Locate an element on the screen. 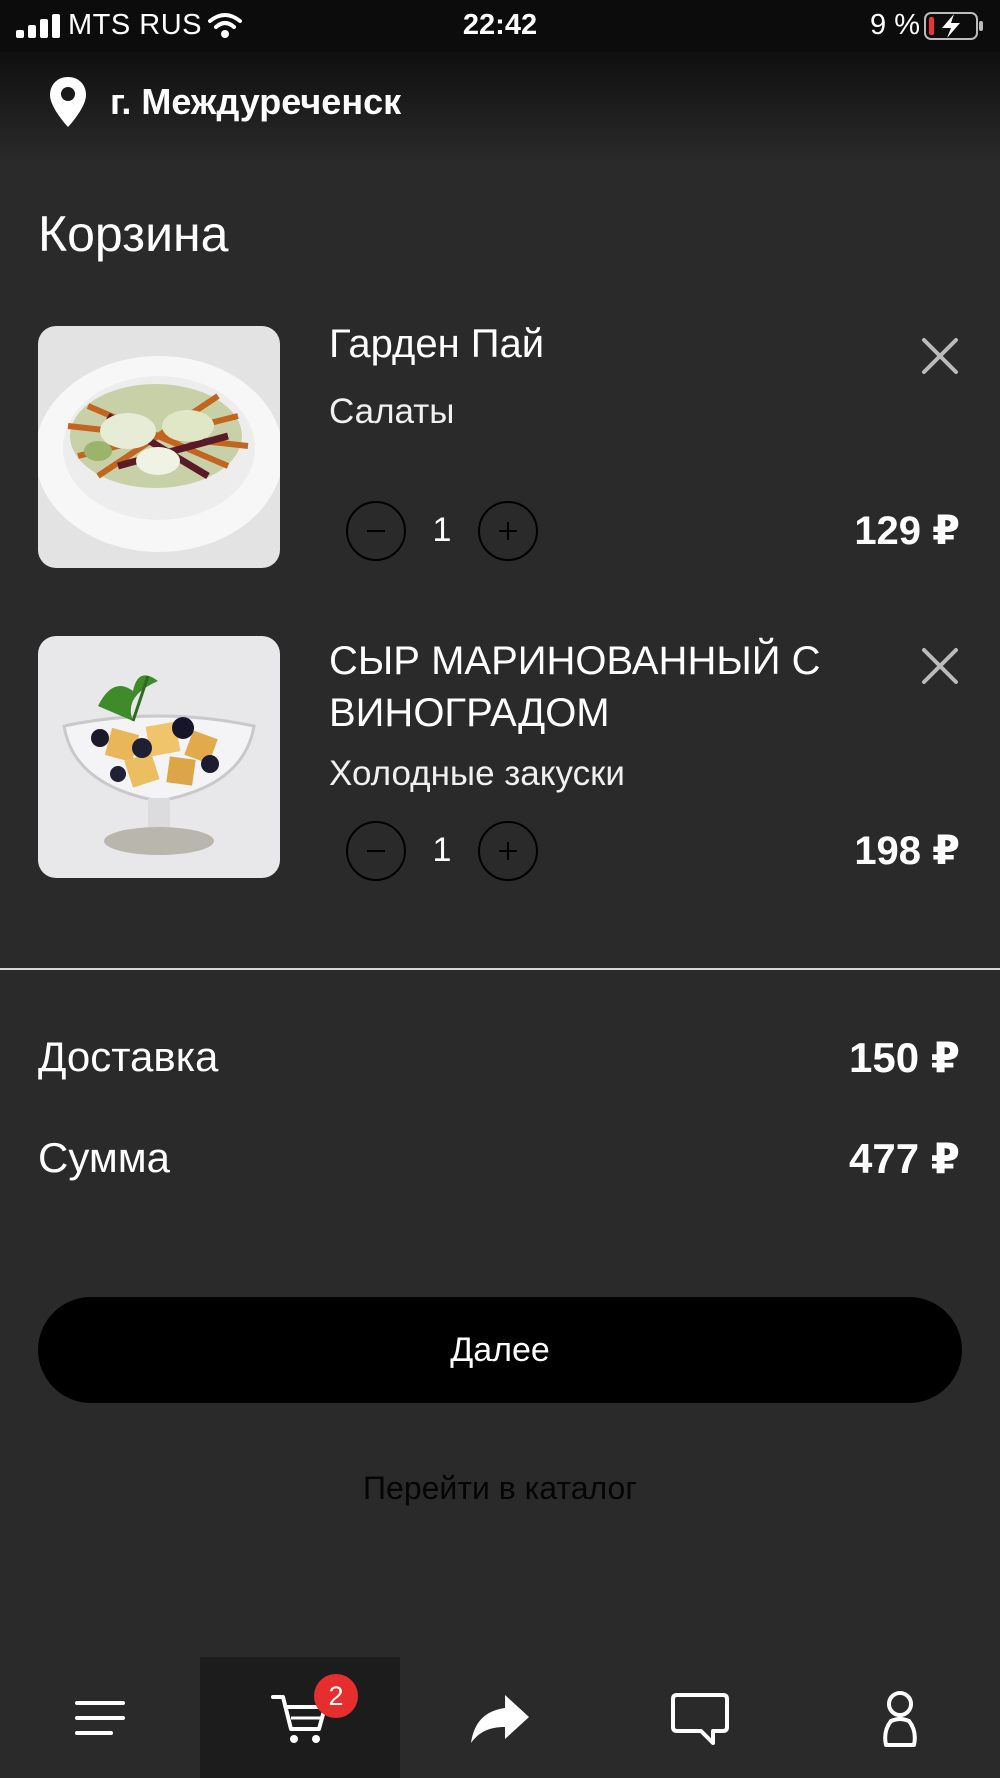  tab-menu is located at coordinates (100, 1717).